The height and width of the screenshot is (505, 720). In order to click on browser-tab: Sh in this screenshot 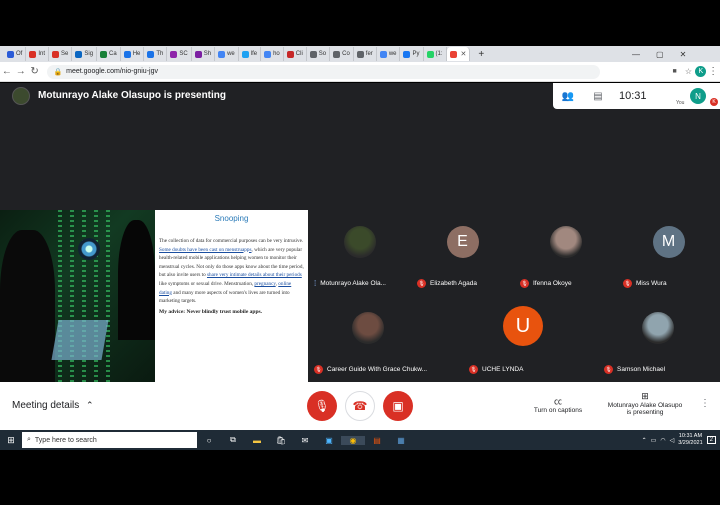, I will do `click(204, 54)`.